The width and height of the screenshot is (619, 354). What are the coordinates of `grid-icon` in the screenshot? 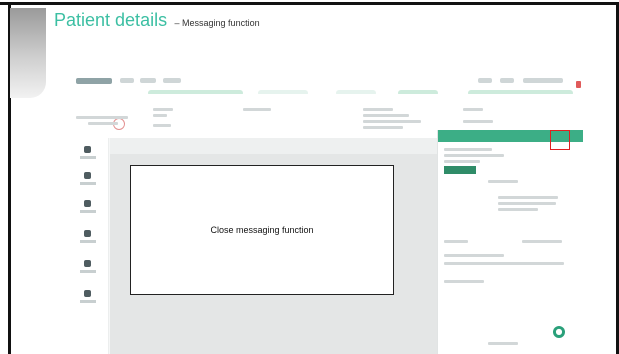 It's located at (87, 233).